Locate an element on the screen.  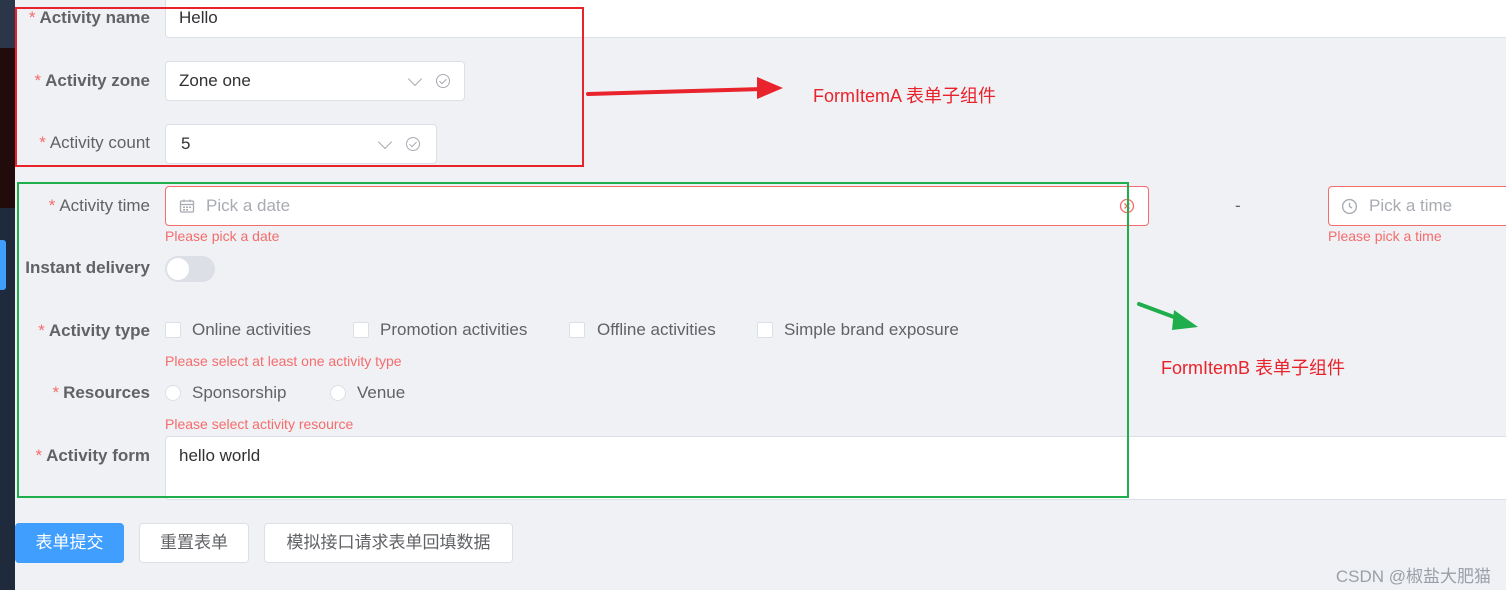
annotation-box-formitem-a is located at coordinates (299, 87).